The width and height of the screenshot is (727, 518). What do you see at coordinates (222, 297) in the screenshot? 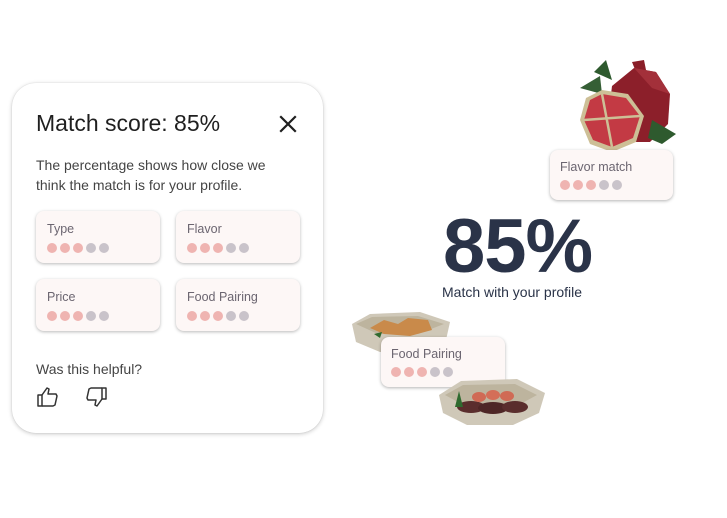
I see `criterion-label: Food Pairing` at bounding box center [222, 297].